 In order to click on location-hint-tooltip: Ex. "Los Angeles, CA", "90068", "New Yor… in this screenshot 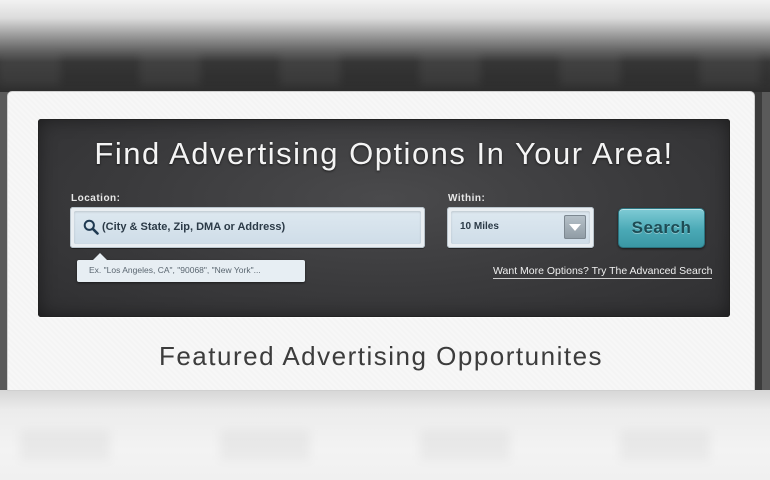, I will do `click(191, 267)`.